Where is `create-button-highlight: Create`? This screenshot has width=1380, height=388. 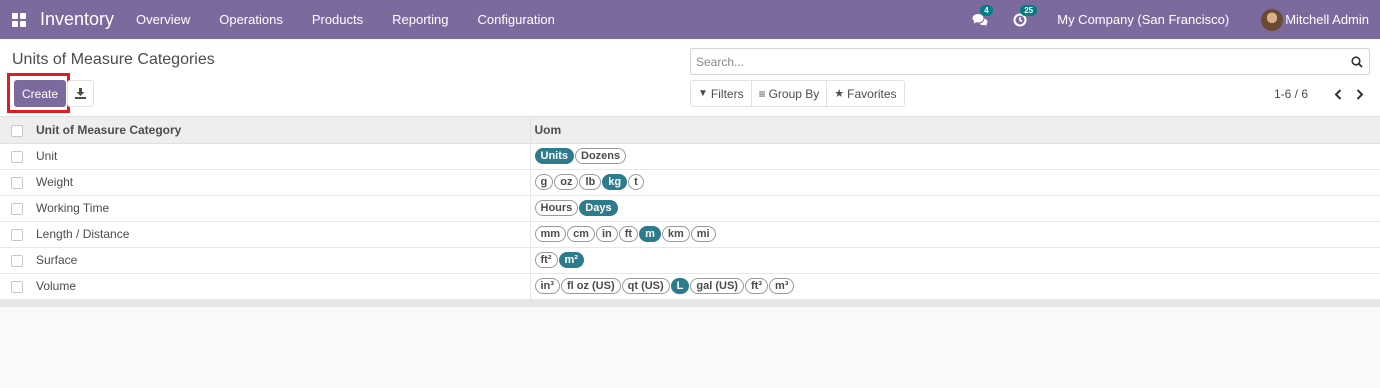
create-button-highlight: Create is located at coordinates (38, 93).